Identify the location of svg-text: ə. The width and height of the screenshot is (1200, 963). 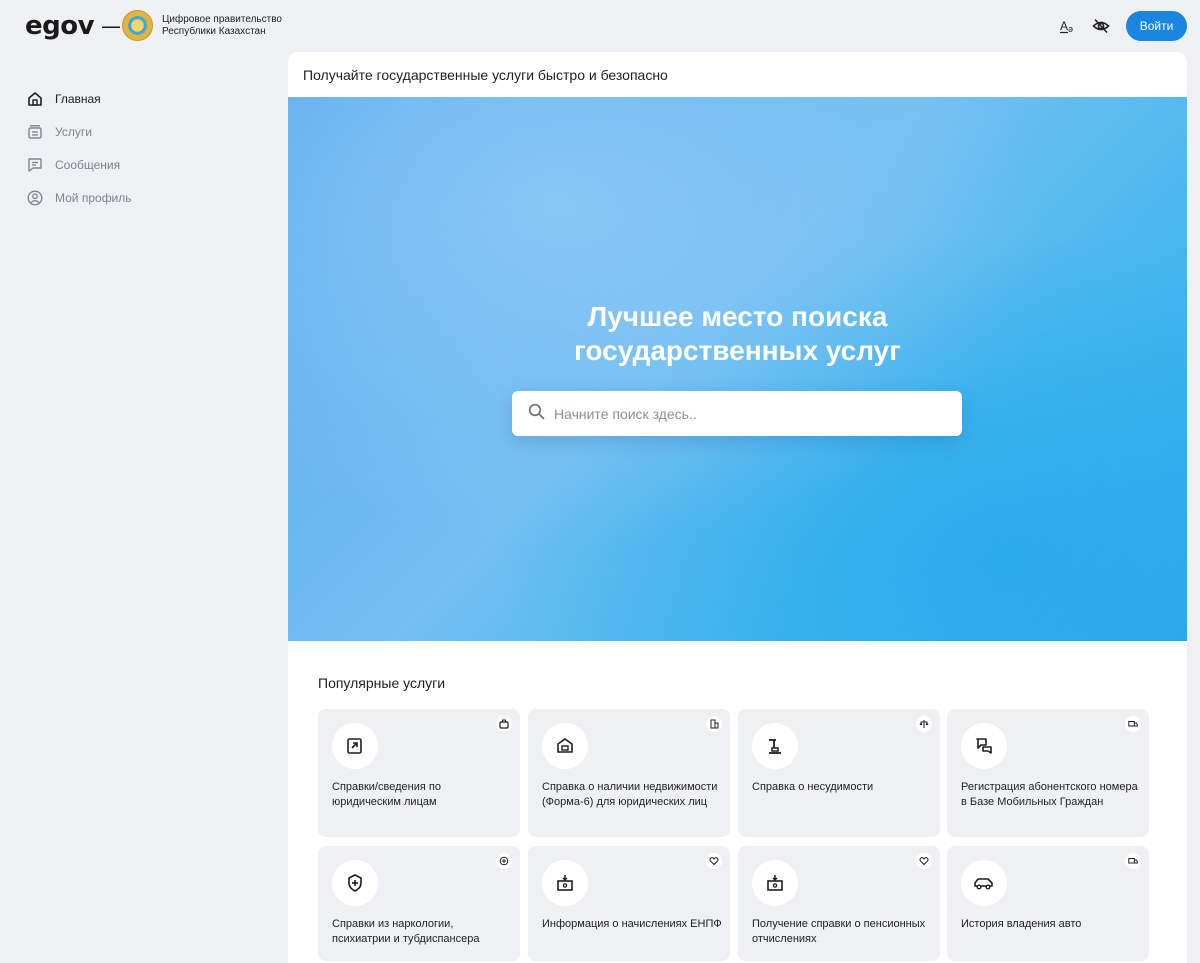
(1070, 29).